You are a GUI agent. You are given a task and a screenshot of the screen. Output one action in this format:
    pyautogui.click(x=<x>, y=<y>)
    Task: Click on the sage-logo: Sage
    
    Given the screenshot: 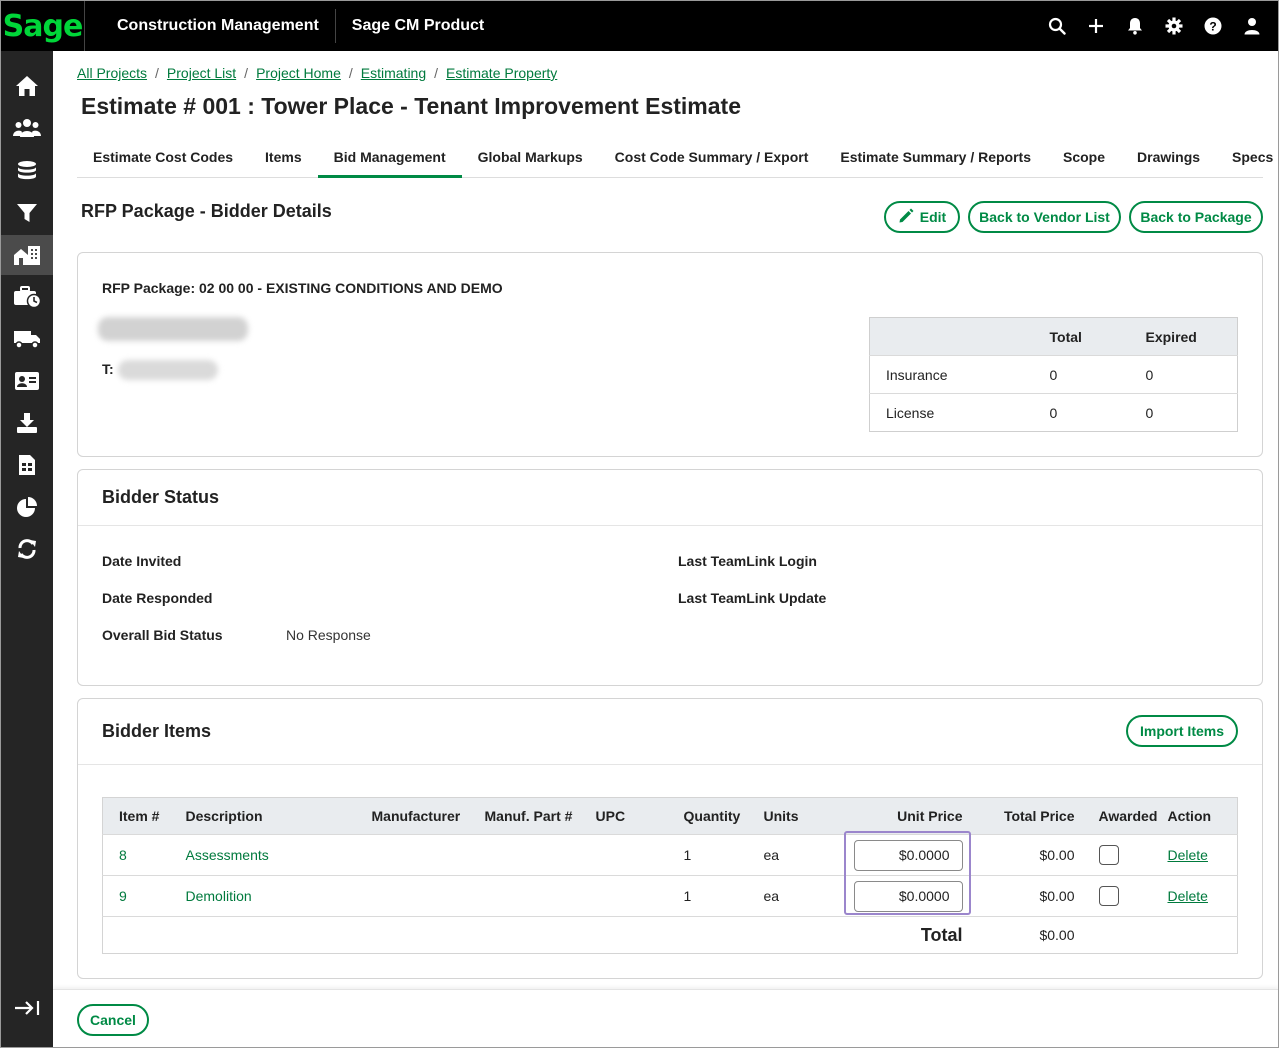 What is the action you would take?
    pyautogui.click(x=43, y=26)
    